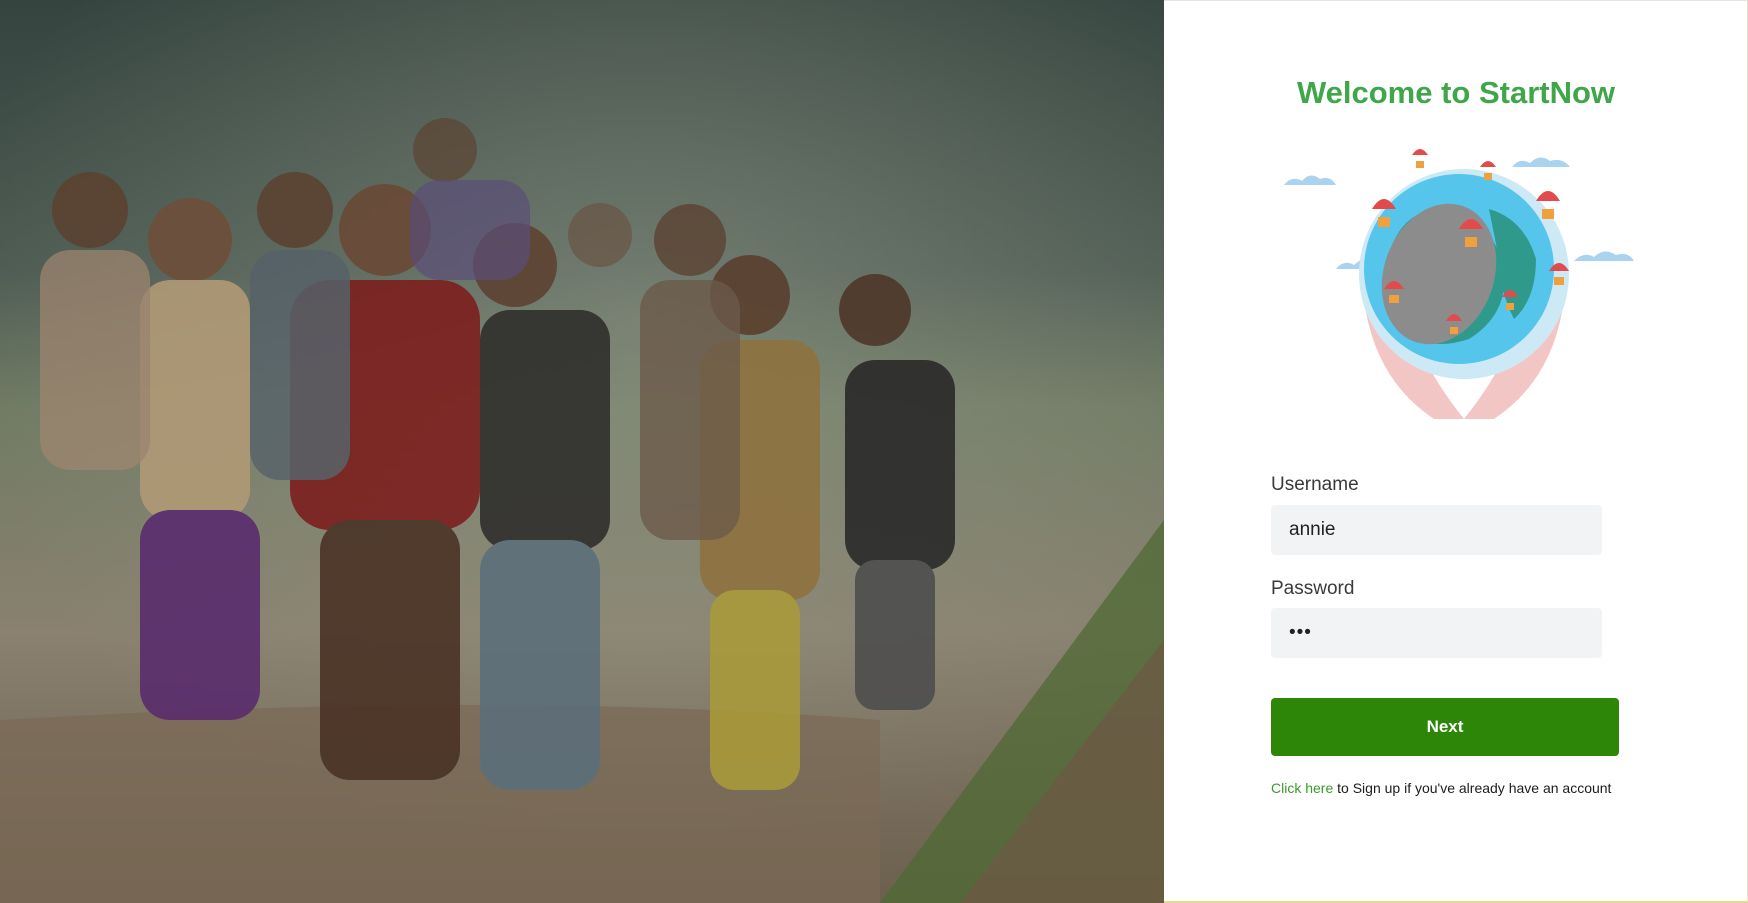 This screenshot has height=903, width=1748. What do you see at coordinates (1459, 284) in the screenshot?
I see `globe-in-hands-with-parachutes-icon` at bounding box center [1459, 284].